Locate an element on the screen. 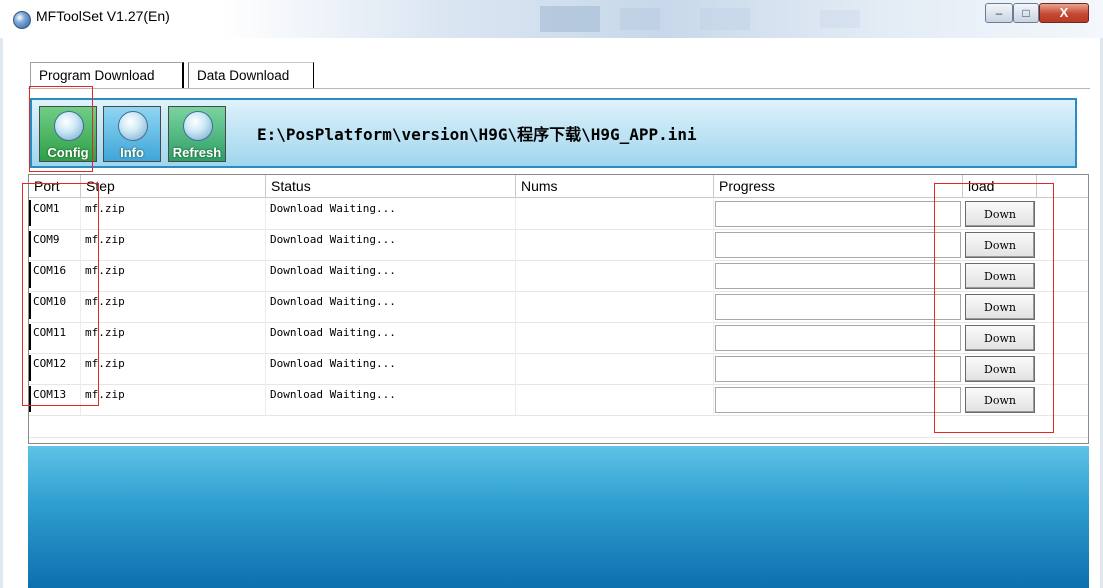 The image size is (1103, 588). cell-port: COM9 is located at coordinates (55, 244).